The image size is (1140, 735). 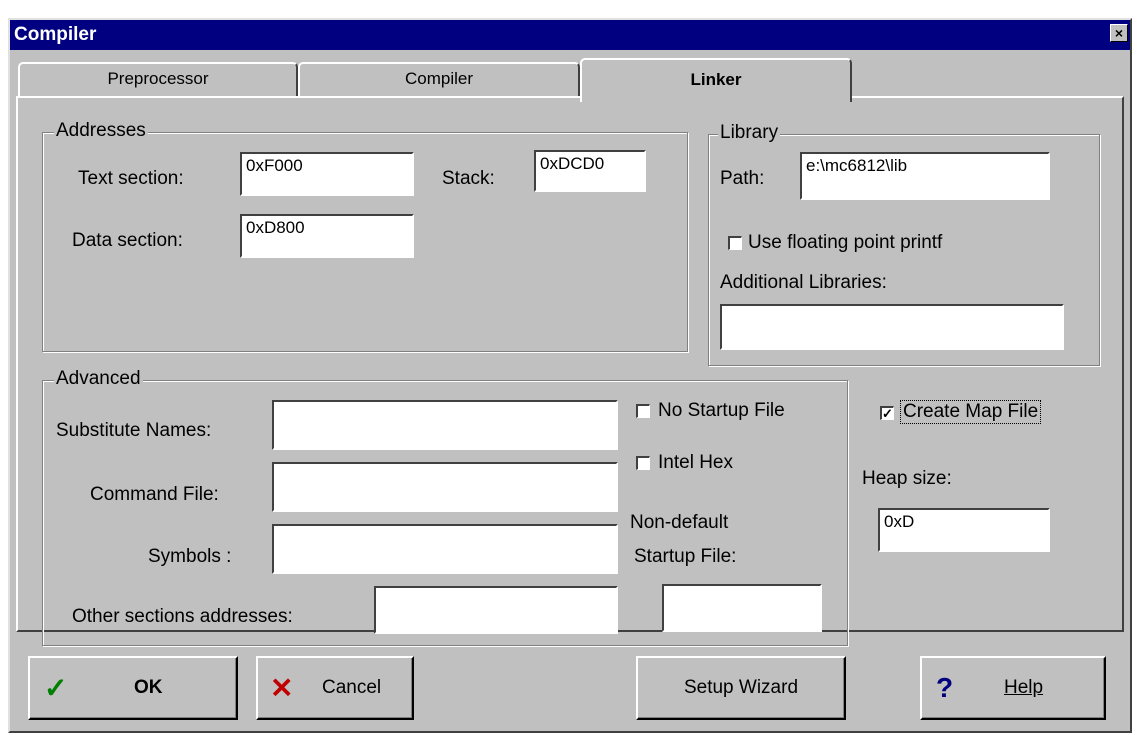 I want to click on symbols-input, so click(x=445, y=549).